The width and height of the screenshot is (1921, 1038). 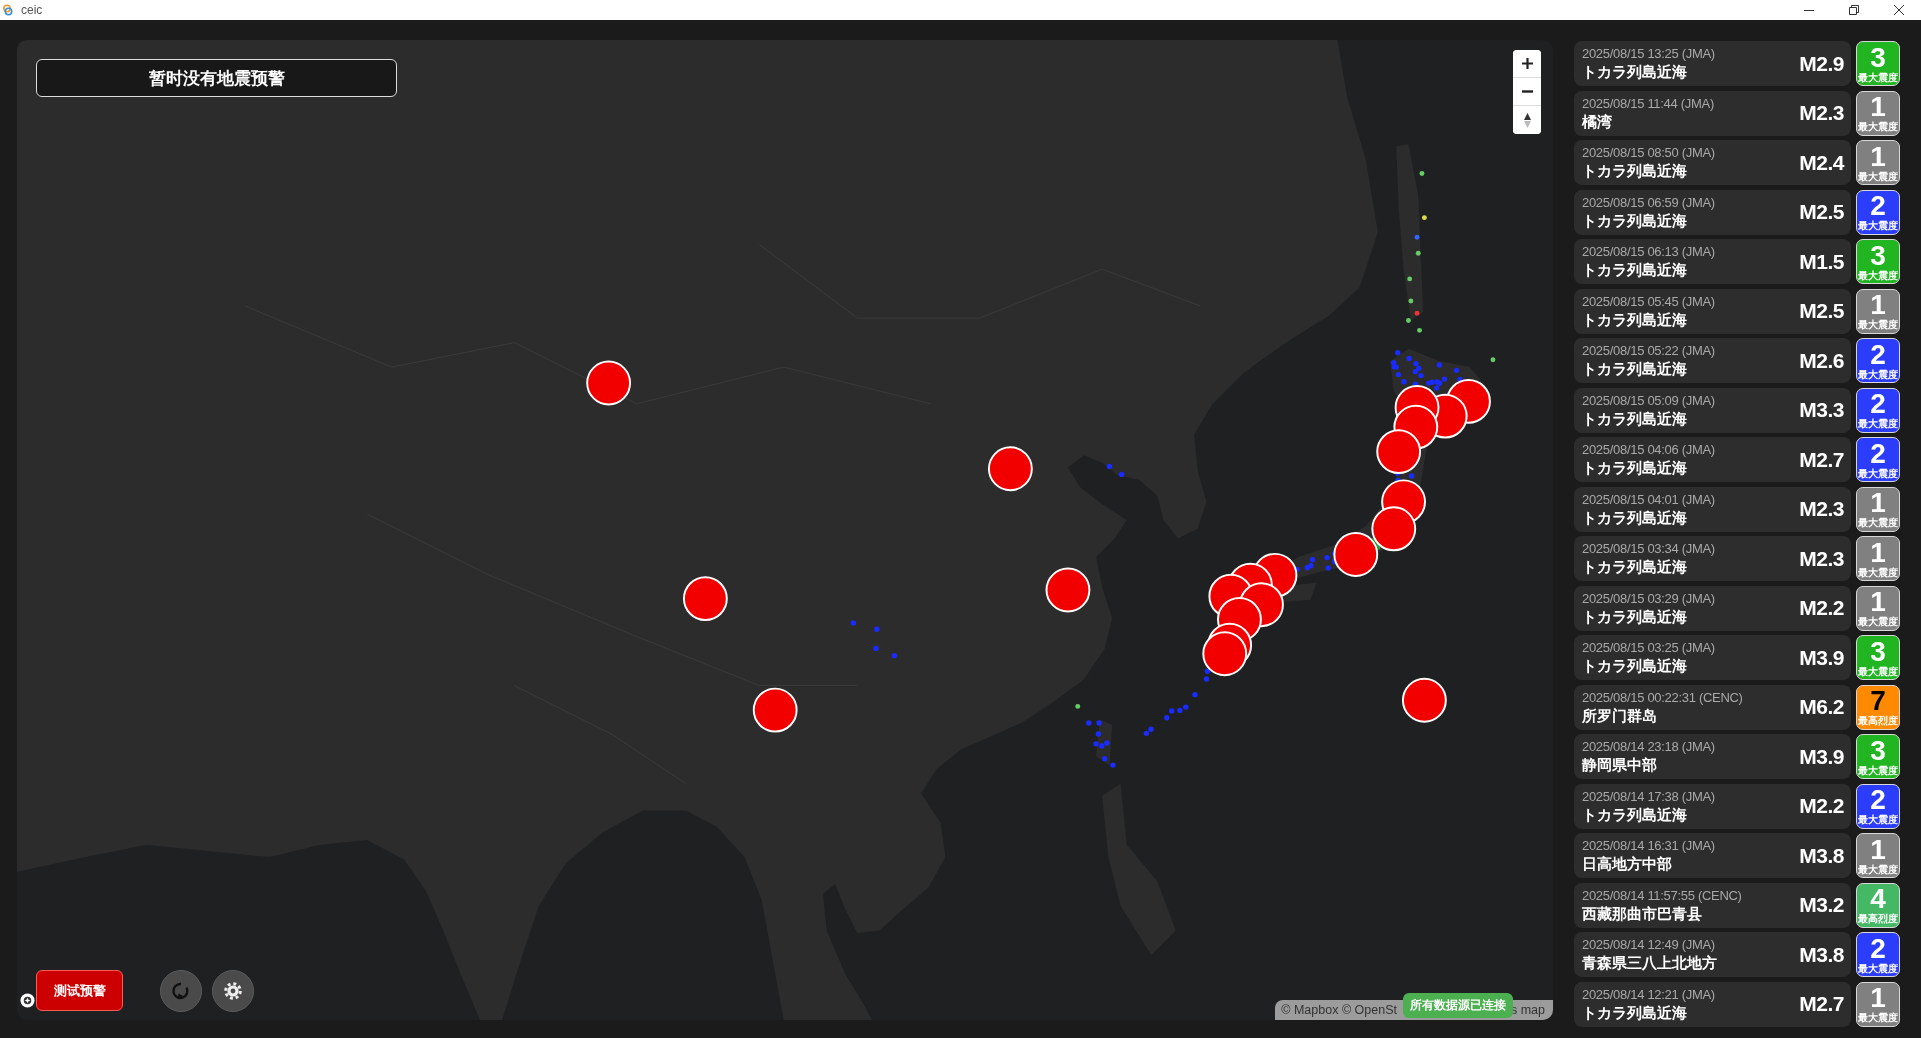 What do you see at coordinates (1712, 410) in the screenshot?
I see `earthquake-card: 2025/08/15 05:09 (JMA) トカラ列島近海 M3.3` at bounding box center [1712, 410].